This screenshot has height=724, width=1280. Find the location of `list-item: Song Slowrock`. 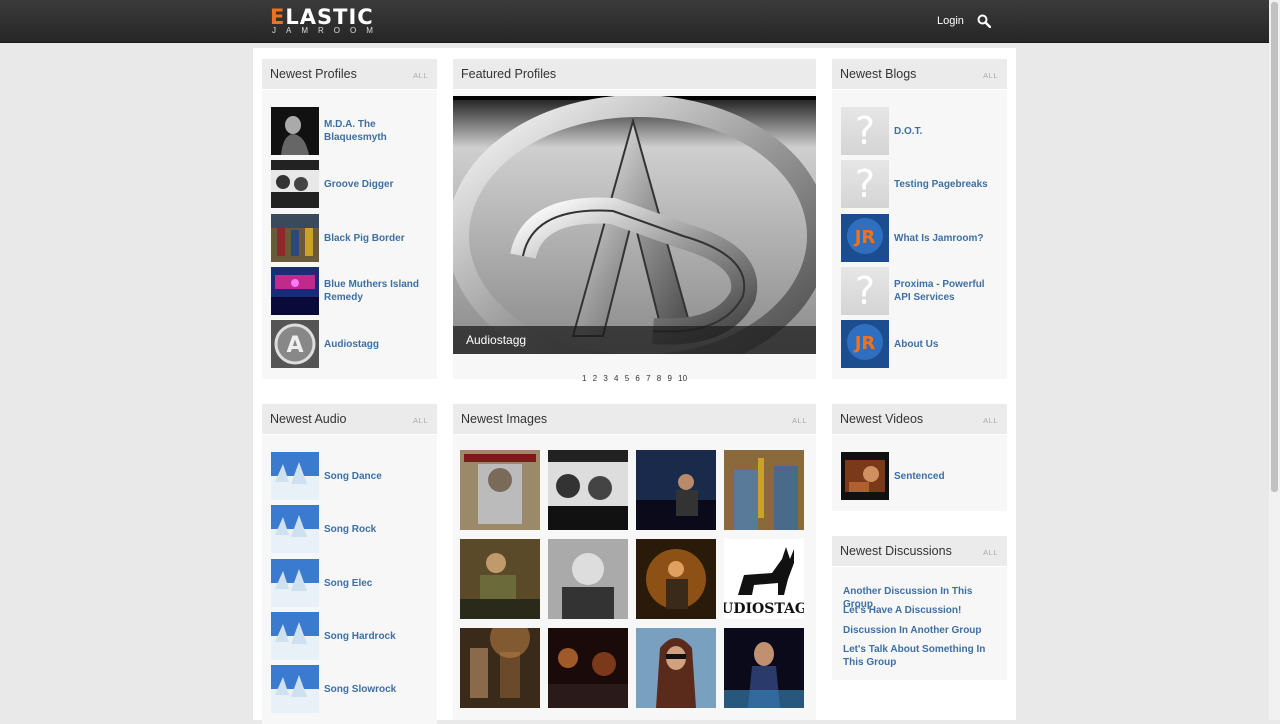

list-item: Song Slowrock is located at coordinates (351, 690).